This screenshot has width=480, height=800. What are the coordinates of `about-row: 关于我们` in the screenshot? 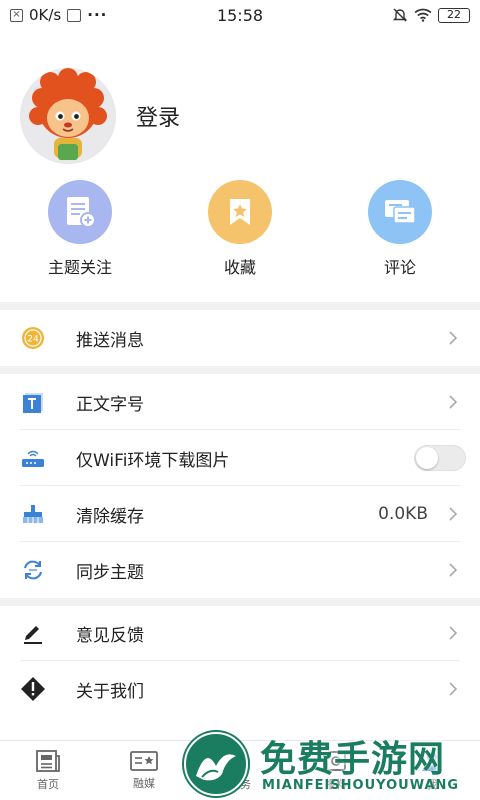 It's located at (240, 689).